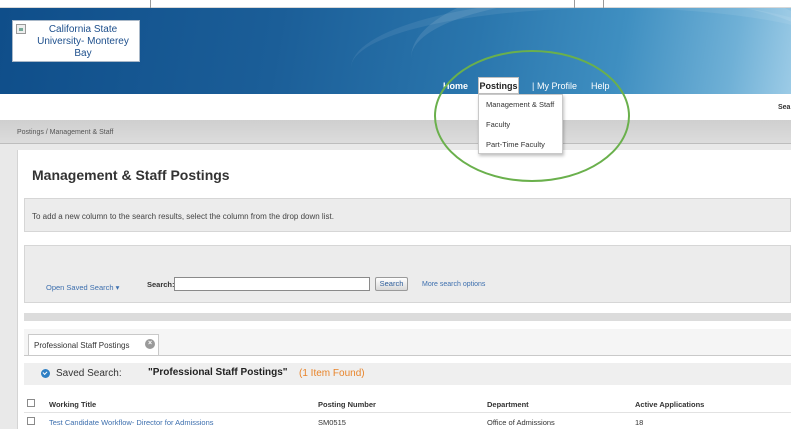  Describe the element at coordinates (82, 287) in the screenshot. I see `open-saved-search-link: Open Saved Search ▾` at that location.